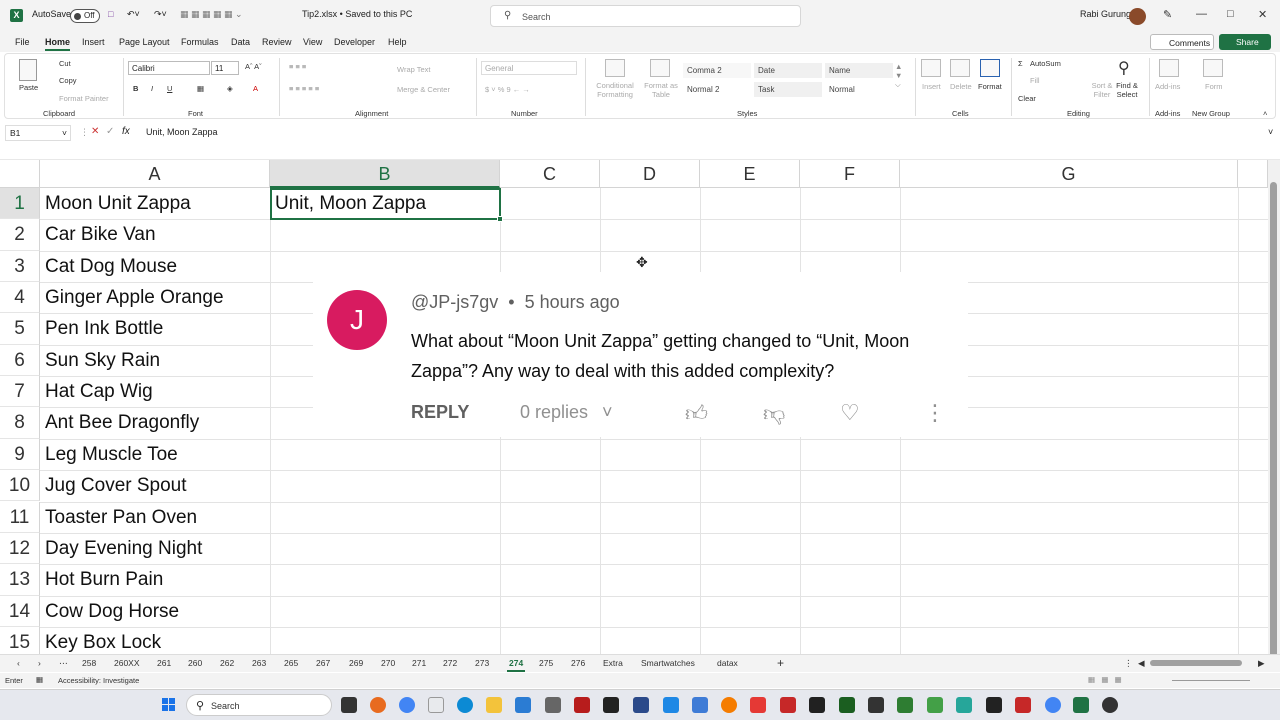  What do you see at coordinates (169, 88) in the screenshot?
I see `underline-icon: U` at bounding box center [169, 88].